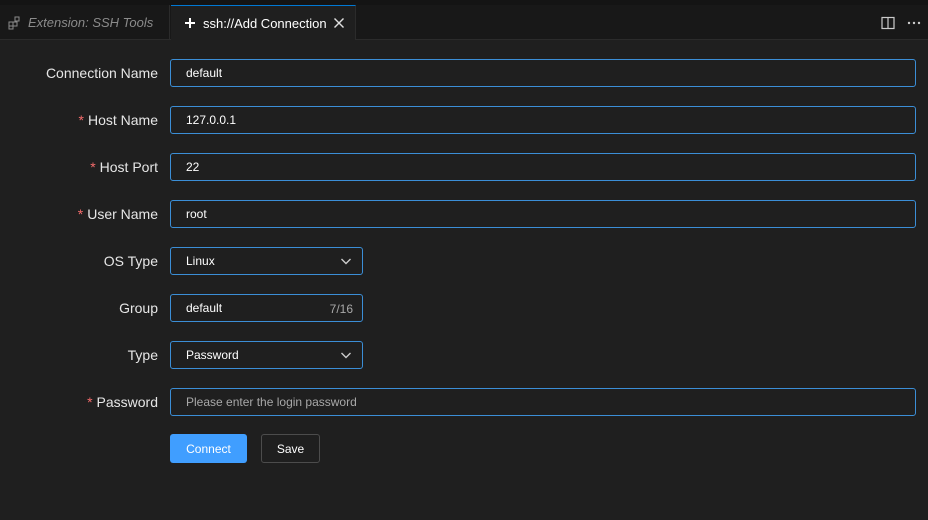 This screenshot has width=928, height=520. What do you see at coordinates (543, 167) in the screenshot?
I see `host-port-input: 22` at bounding box center [543, 167].